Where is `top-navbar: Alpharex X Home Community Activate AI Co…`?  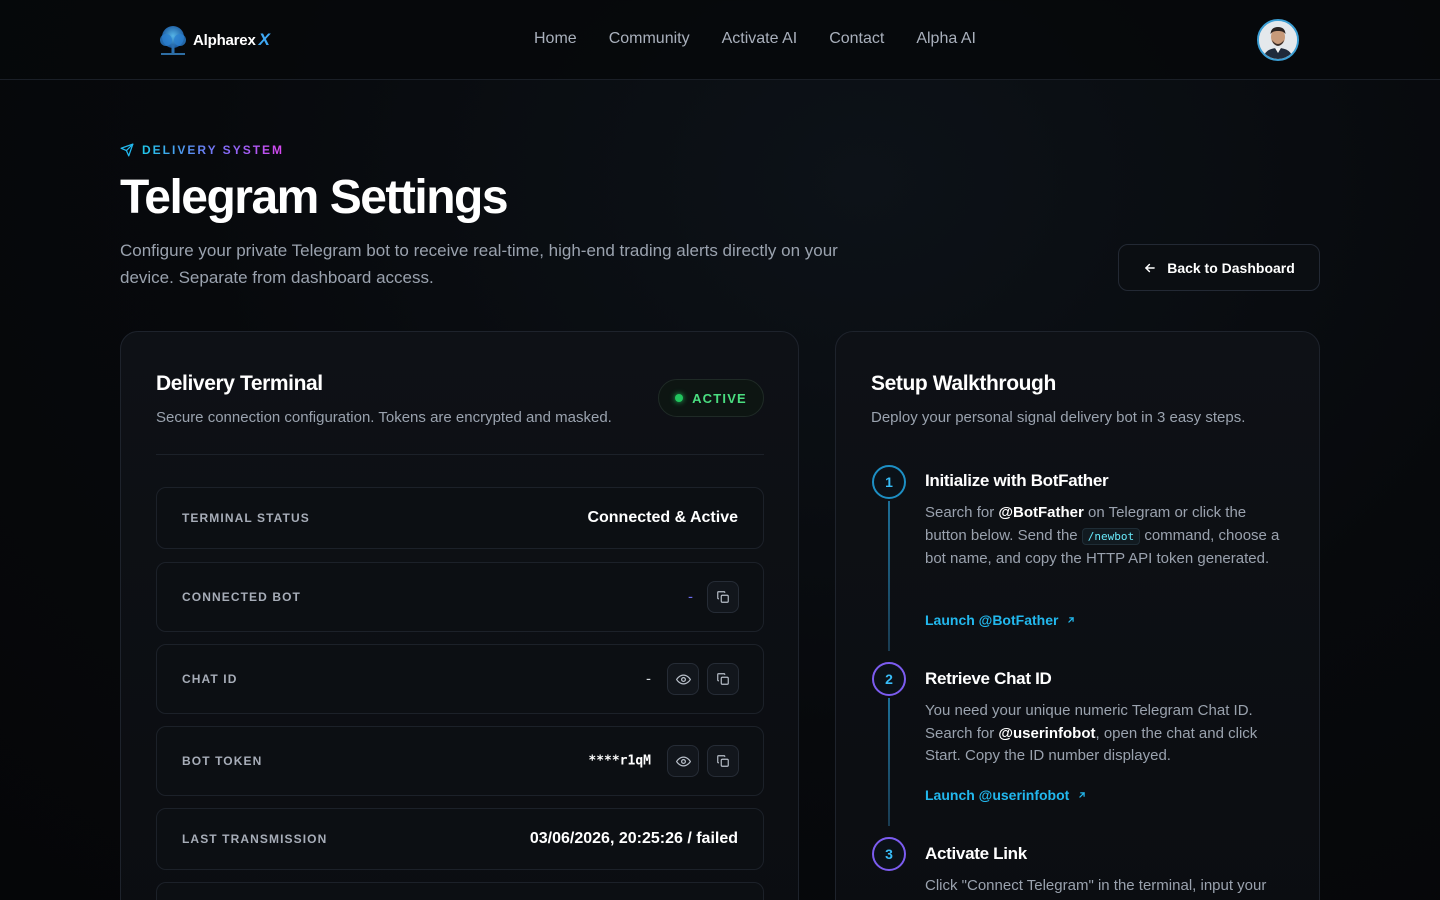
top-navbar: Alpharex X Home Community Activate AI Co… is located at coordinates (720, 40).